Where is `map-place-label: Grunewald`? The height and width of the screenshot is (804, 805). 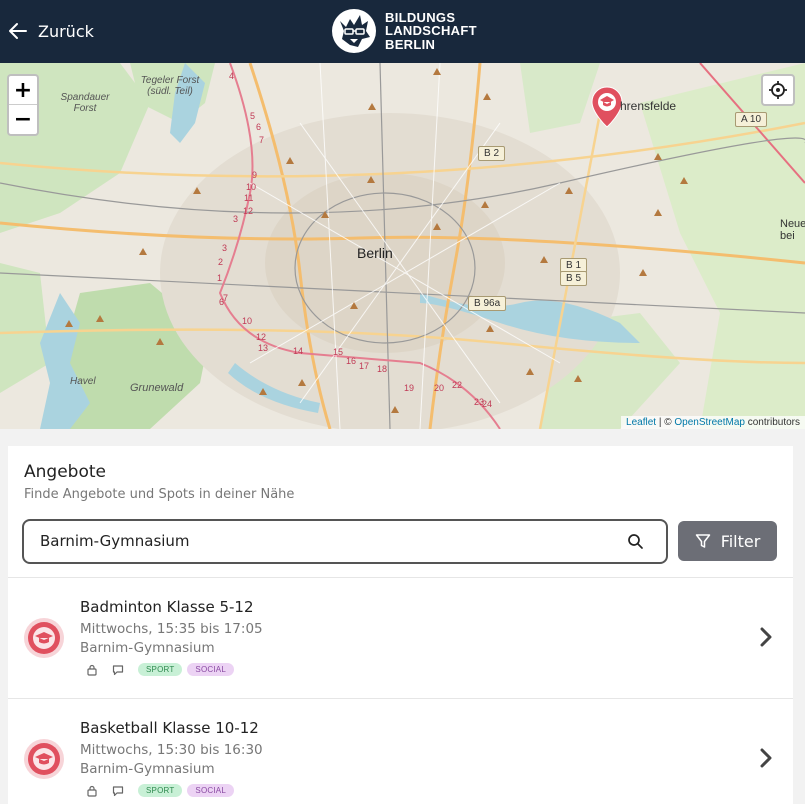
map-place-label: Grunewald is located at coordinates (157, 388).